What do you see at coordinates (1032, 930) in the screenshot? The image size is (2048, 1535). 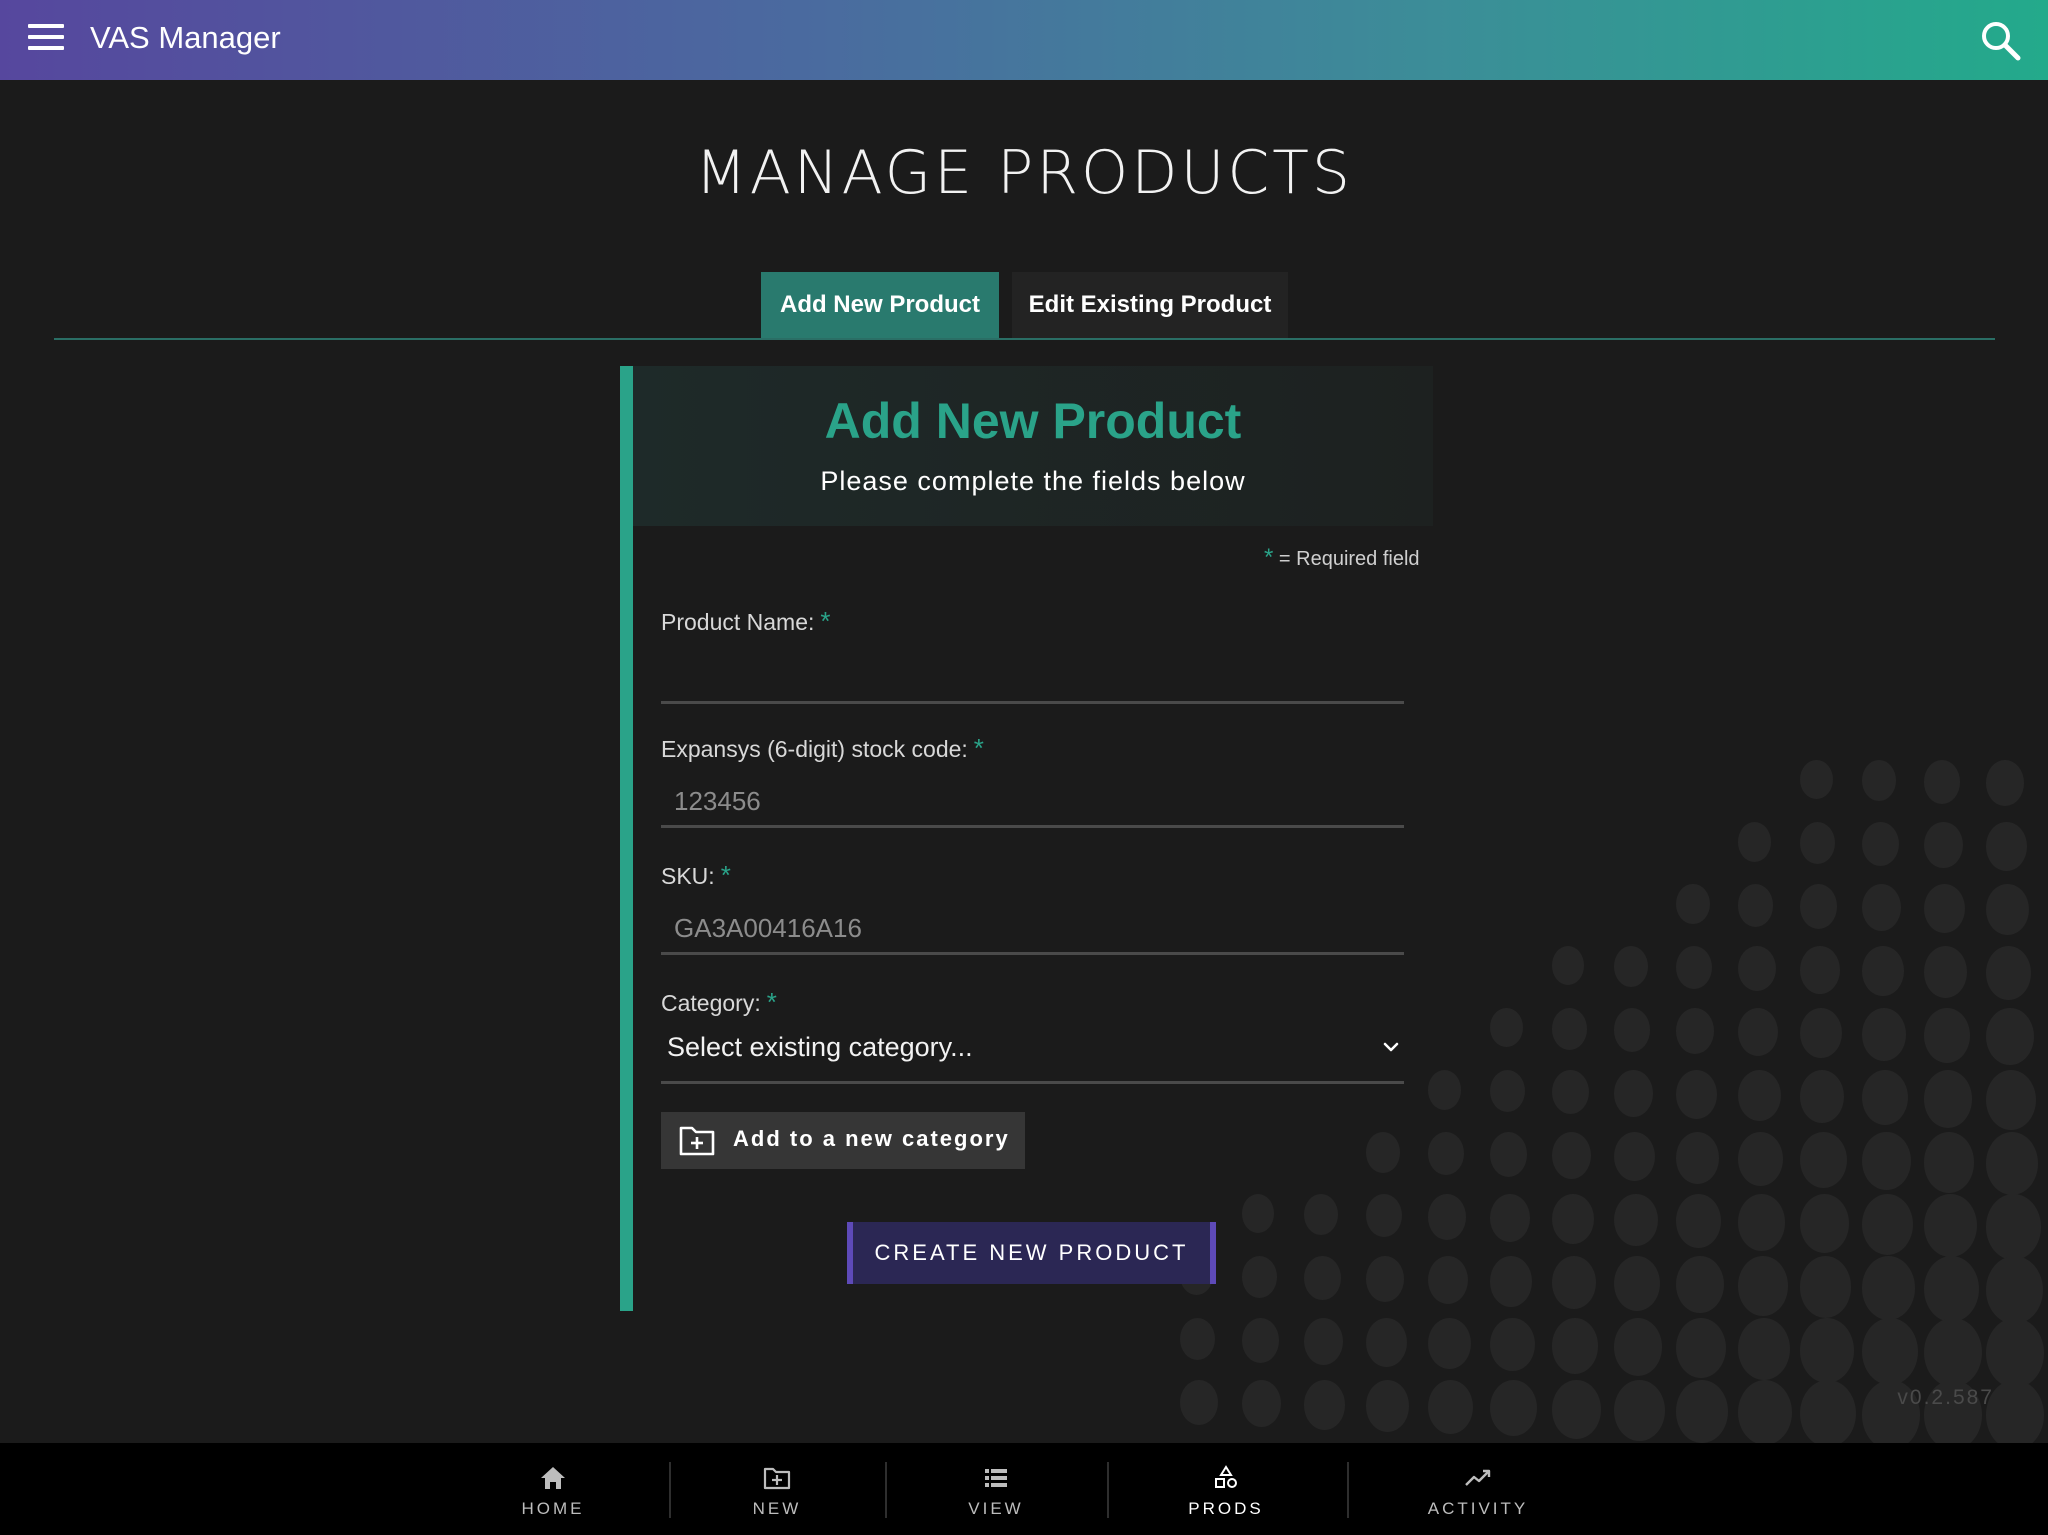 I see `sku-input` at bounding box center [1032, 930].